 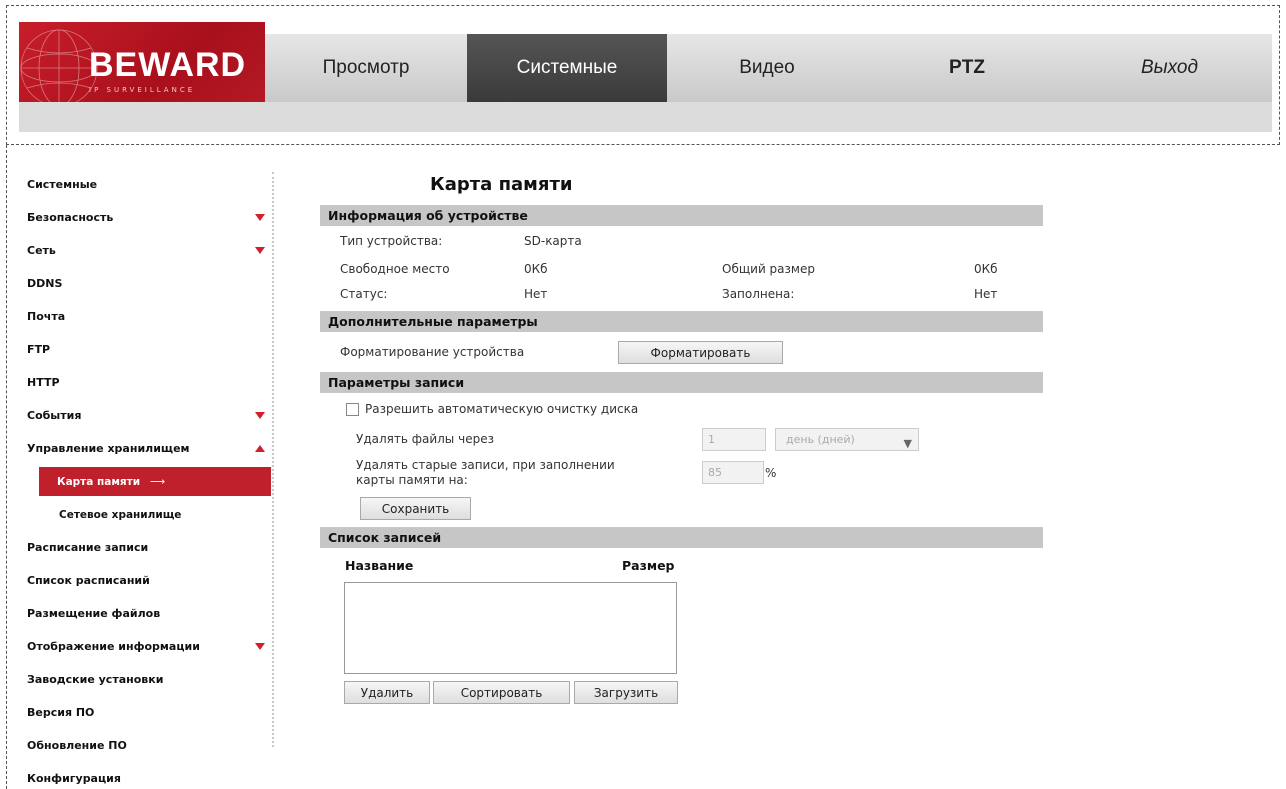 I want to click on sidebar-item-label: Версия ПО, so click(x=61, y=712).